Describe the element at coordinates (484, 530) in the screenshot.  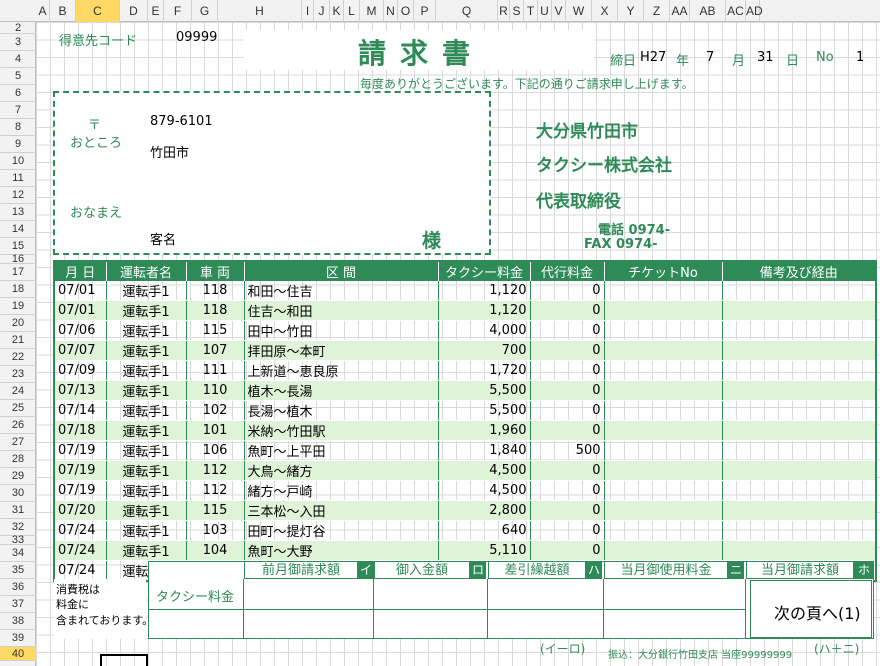
I see `table-cell: 640` at that location.